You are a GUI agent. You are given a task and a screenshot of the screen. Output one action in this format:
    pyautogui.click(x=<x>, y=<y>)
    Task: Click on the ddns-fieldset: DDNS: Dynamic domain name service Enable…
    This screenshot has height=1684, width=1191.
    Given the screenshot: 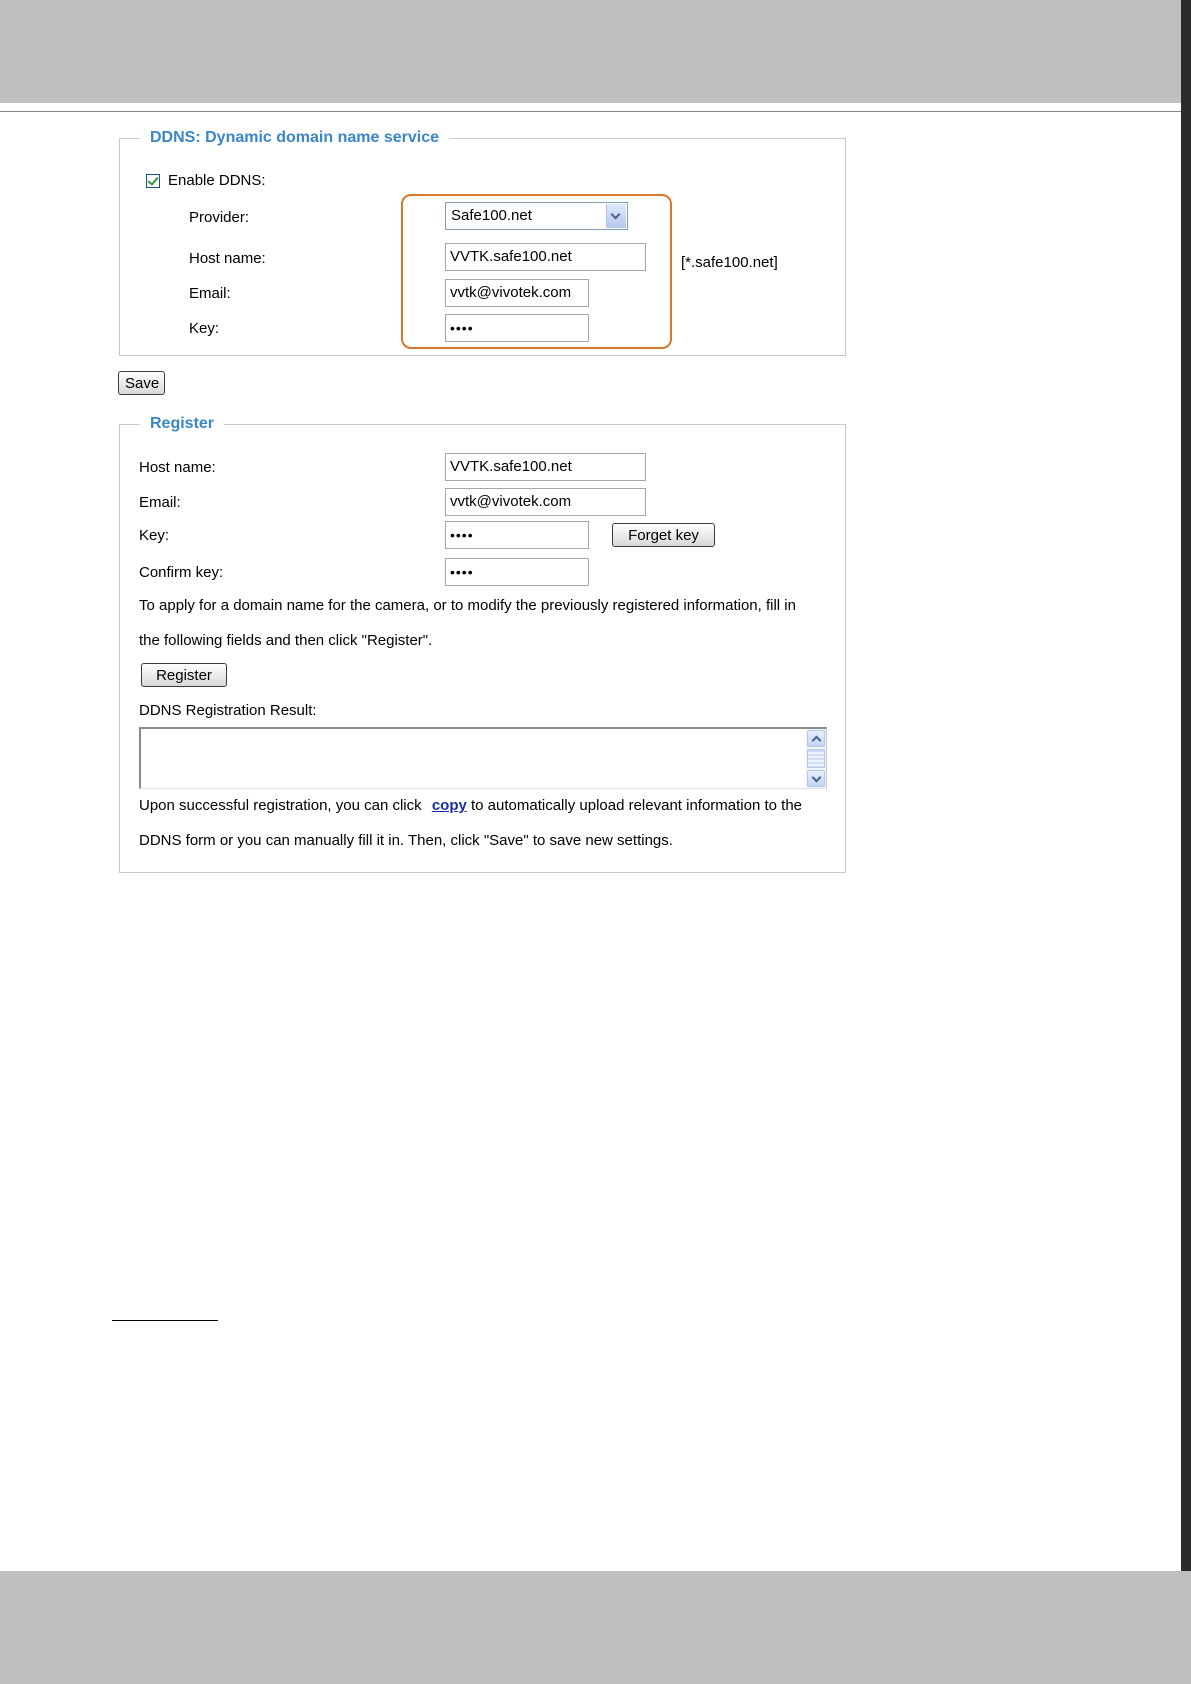 What is the action you would take?
    pyautogui.click(x=482, y=241)
    